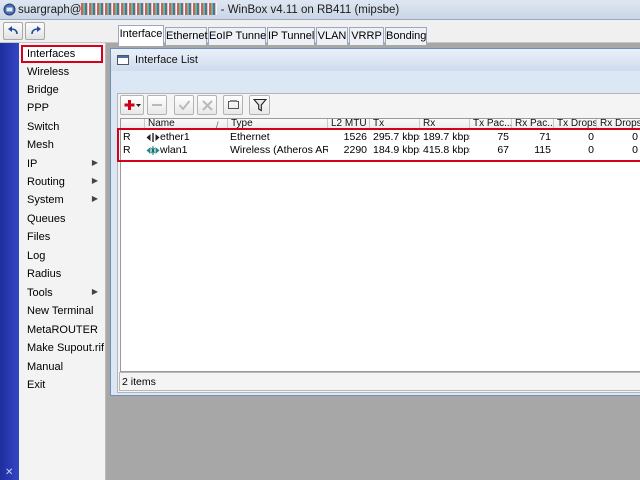 Image resolution: width=640 pixels, height=480 pixels. I want to click on enable-button, so click(184, 105).